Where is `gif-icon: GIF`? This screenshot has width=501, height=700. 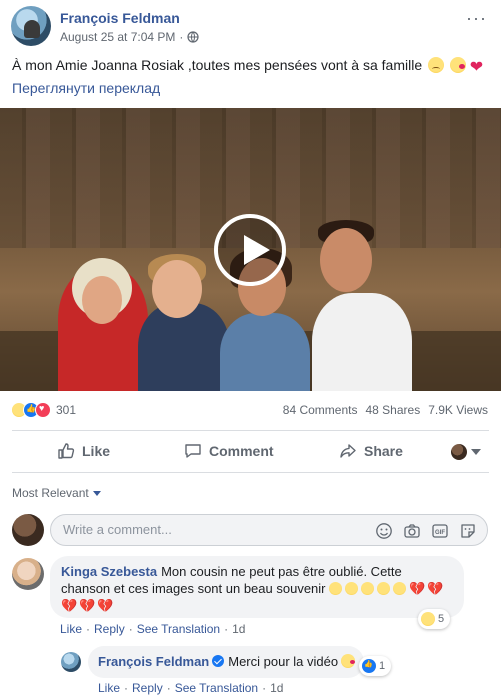 gif-icon: GIF is located at coordinates (440, 531).